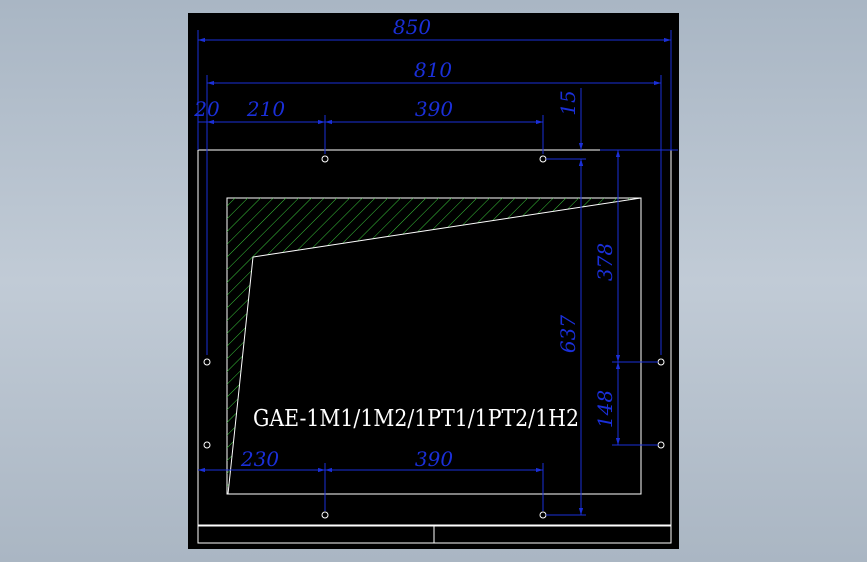  I want to click on hole-top-left, so click(325, 159).